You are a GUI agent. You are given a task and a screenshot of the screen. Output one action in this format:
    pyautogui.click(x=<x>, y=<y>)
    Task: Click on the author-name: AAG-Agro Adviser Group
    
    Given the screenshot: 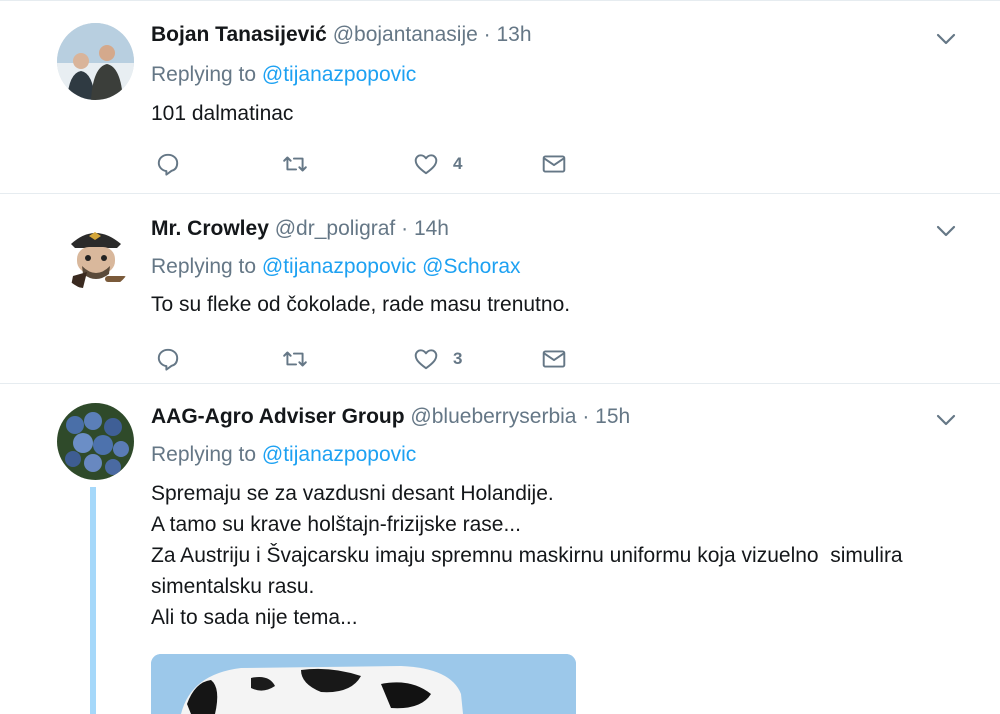 What is the action you would take?
    pyautogui.click(x=278, y=416)
    